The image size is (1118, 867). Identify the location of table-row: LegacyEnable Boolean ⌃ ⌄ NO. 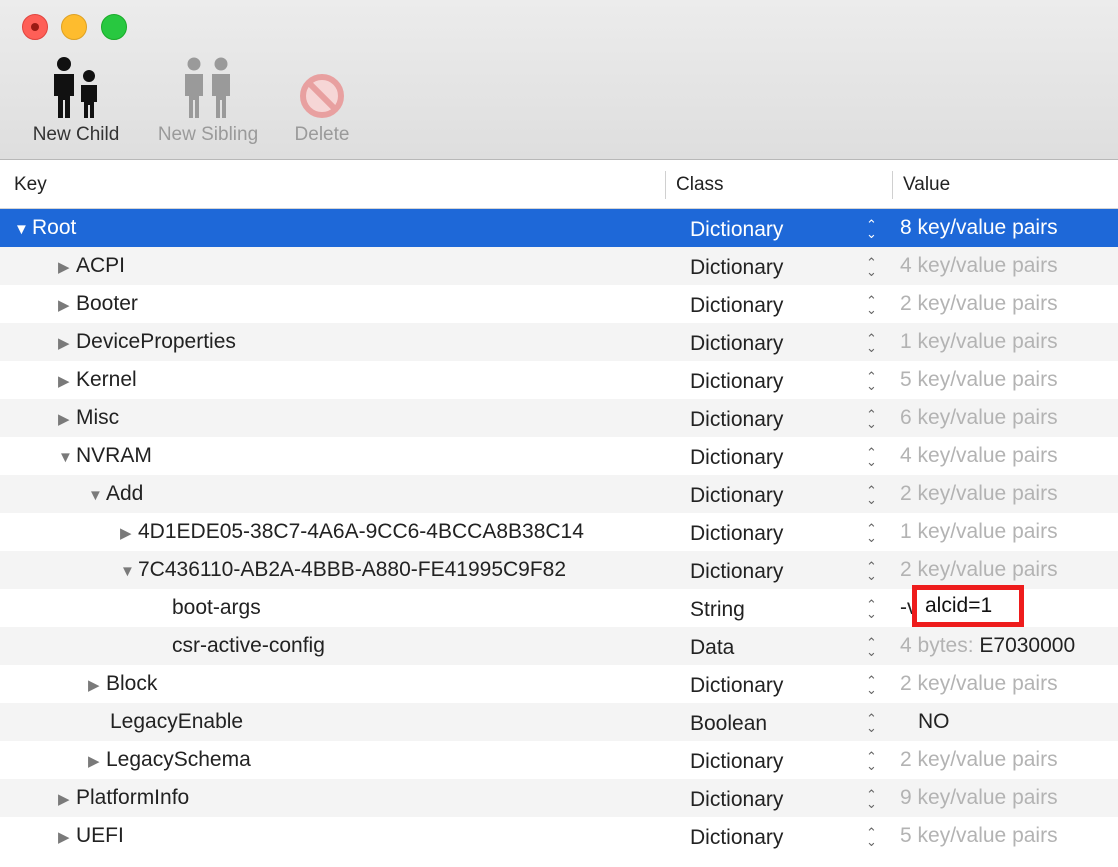
(559, 722).